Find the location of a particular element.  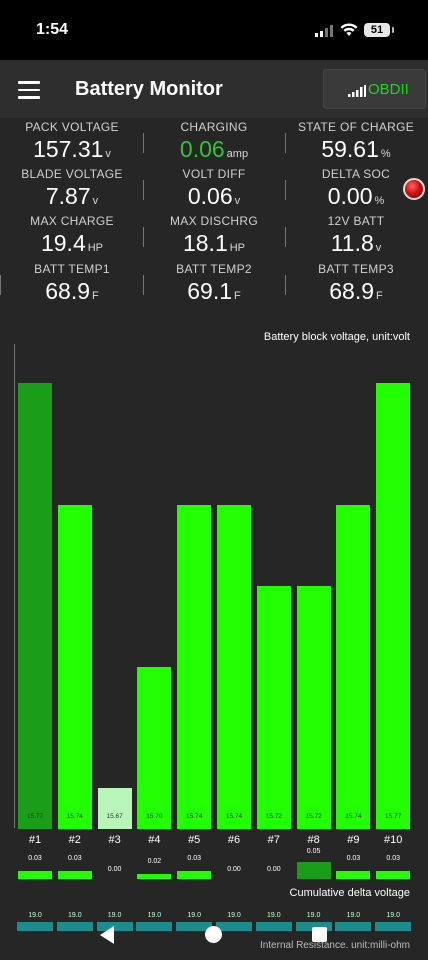

metric-value: 18.1 HP is located at coordinates (214, 245).